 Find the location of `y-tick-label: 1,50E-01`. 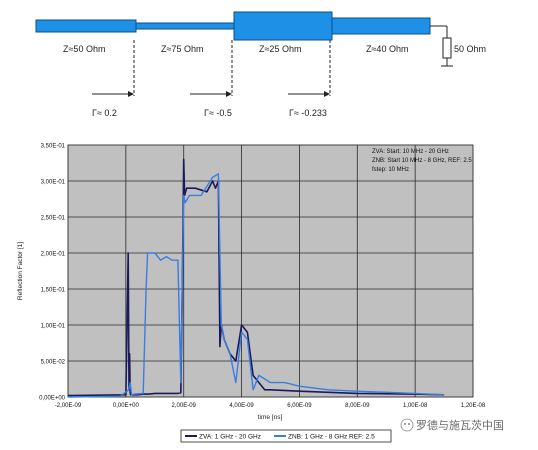

y-tick-label: 1,50E-01 is located at coordinates (53, 291).